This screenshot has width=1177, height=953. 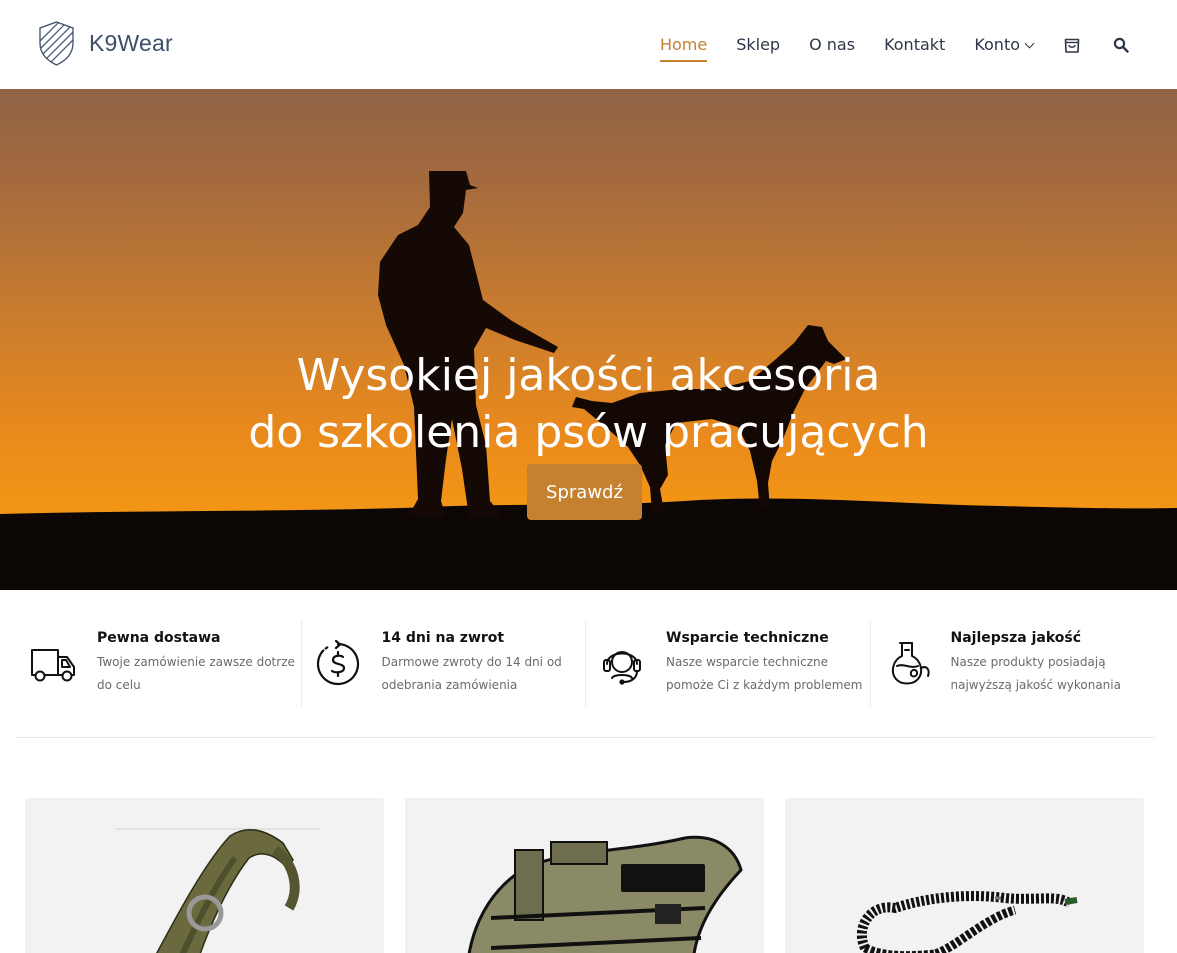 I want to click on nav-o-nas: O nas, so click(x=832, y=44).